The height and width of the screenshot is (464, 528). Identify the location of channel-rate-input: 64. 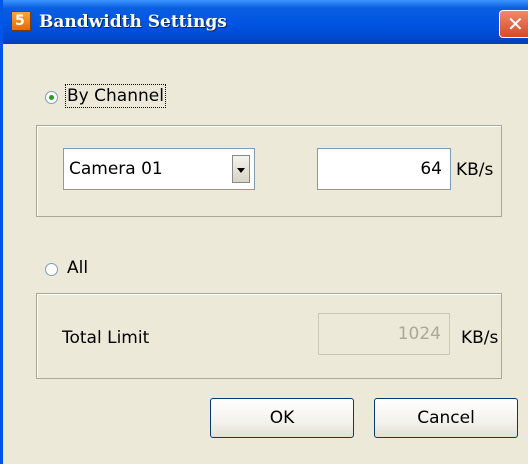
(384, 169).